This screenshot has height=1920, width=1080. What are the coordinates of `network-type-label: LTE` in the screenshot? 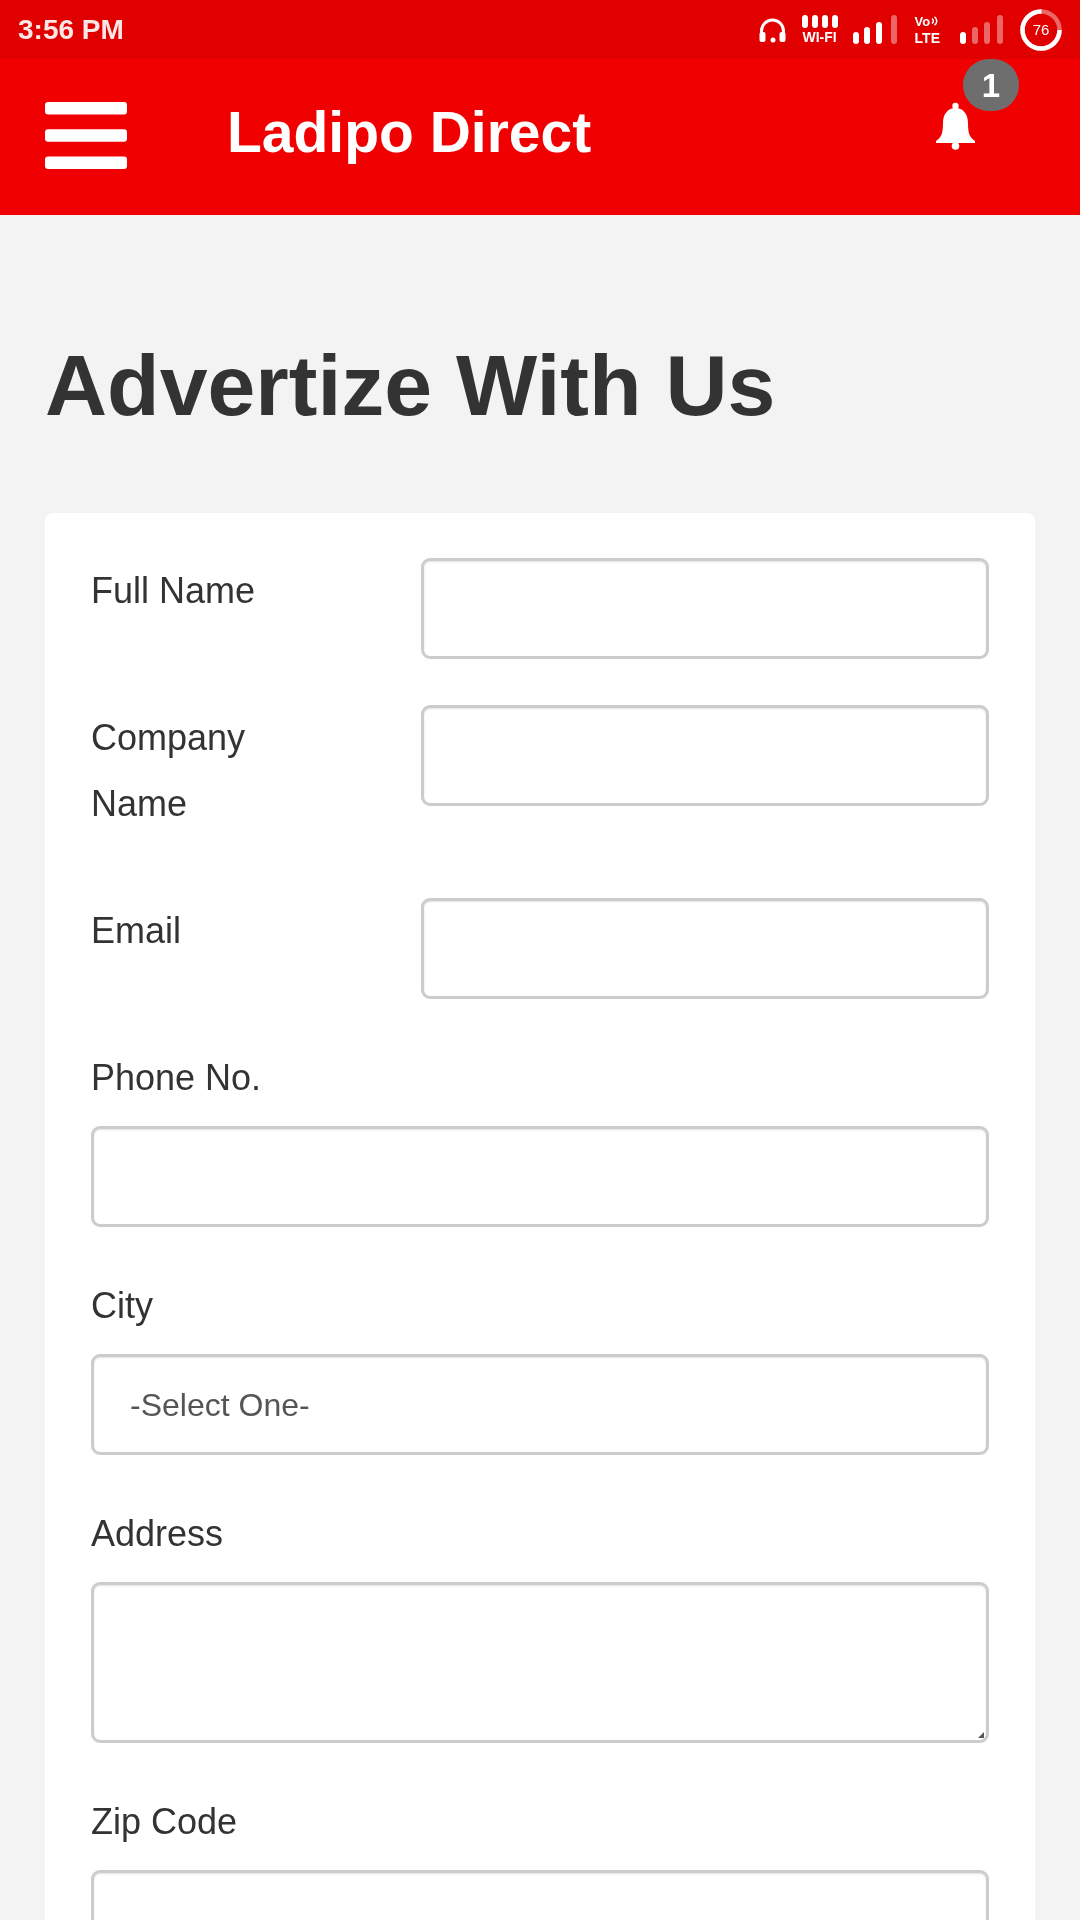 It's located at (927, 37).